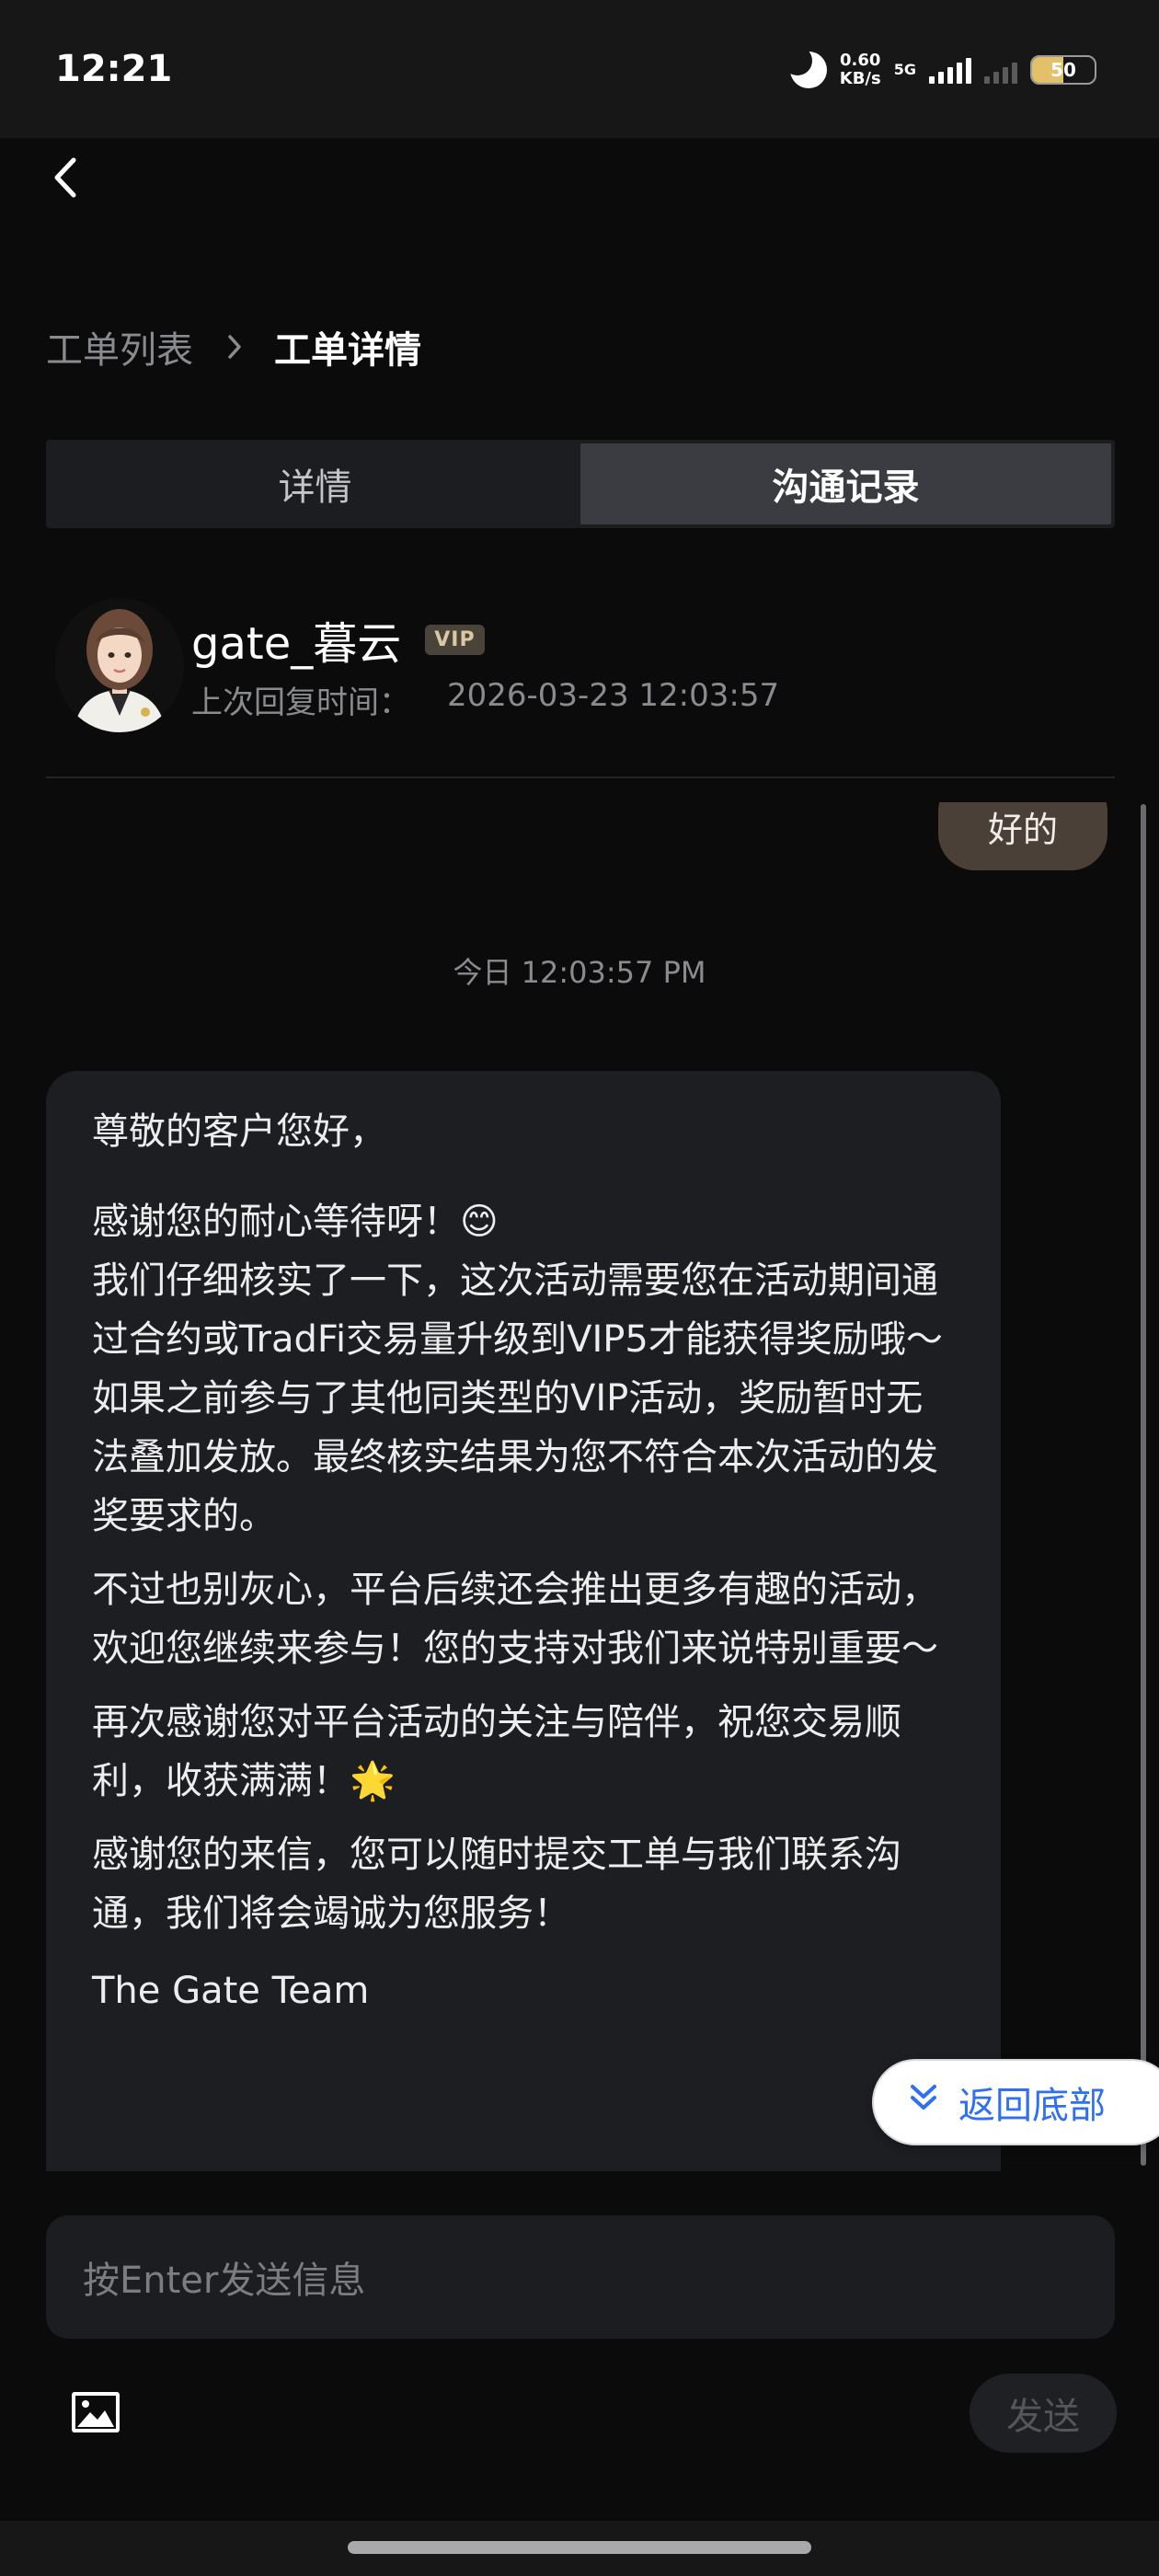 This screenshot has height=2576, width=1159. I want to click on last-reply-row: 上次回复时间： 2026-03-23 12:03:57, so click(485, 699).